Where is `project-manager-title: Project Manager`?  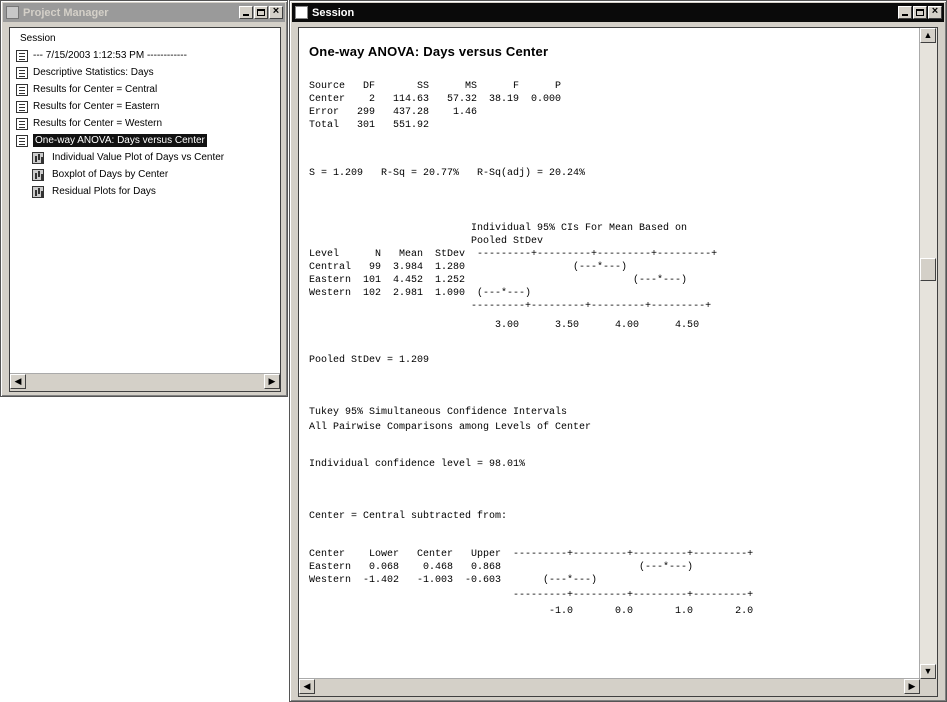
project-manager-title: Project Manager is located at coordinates (66, 12).